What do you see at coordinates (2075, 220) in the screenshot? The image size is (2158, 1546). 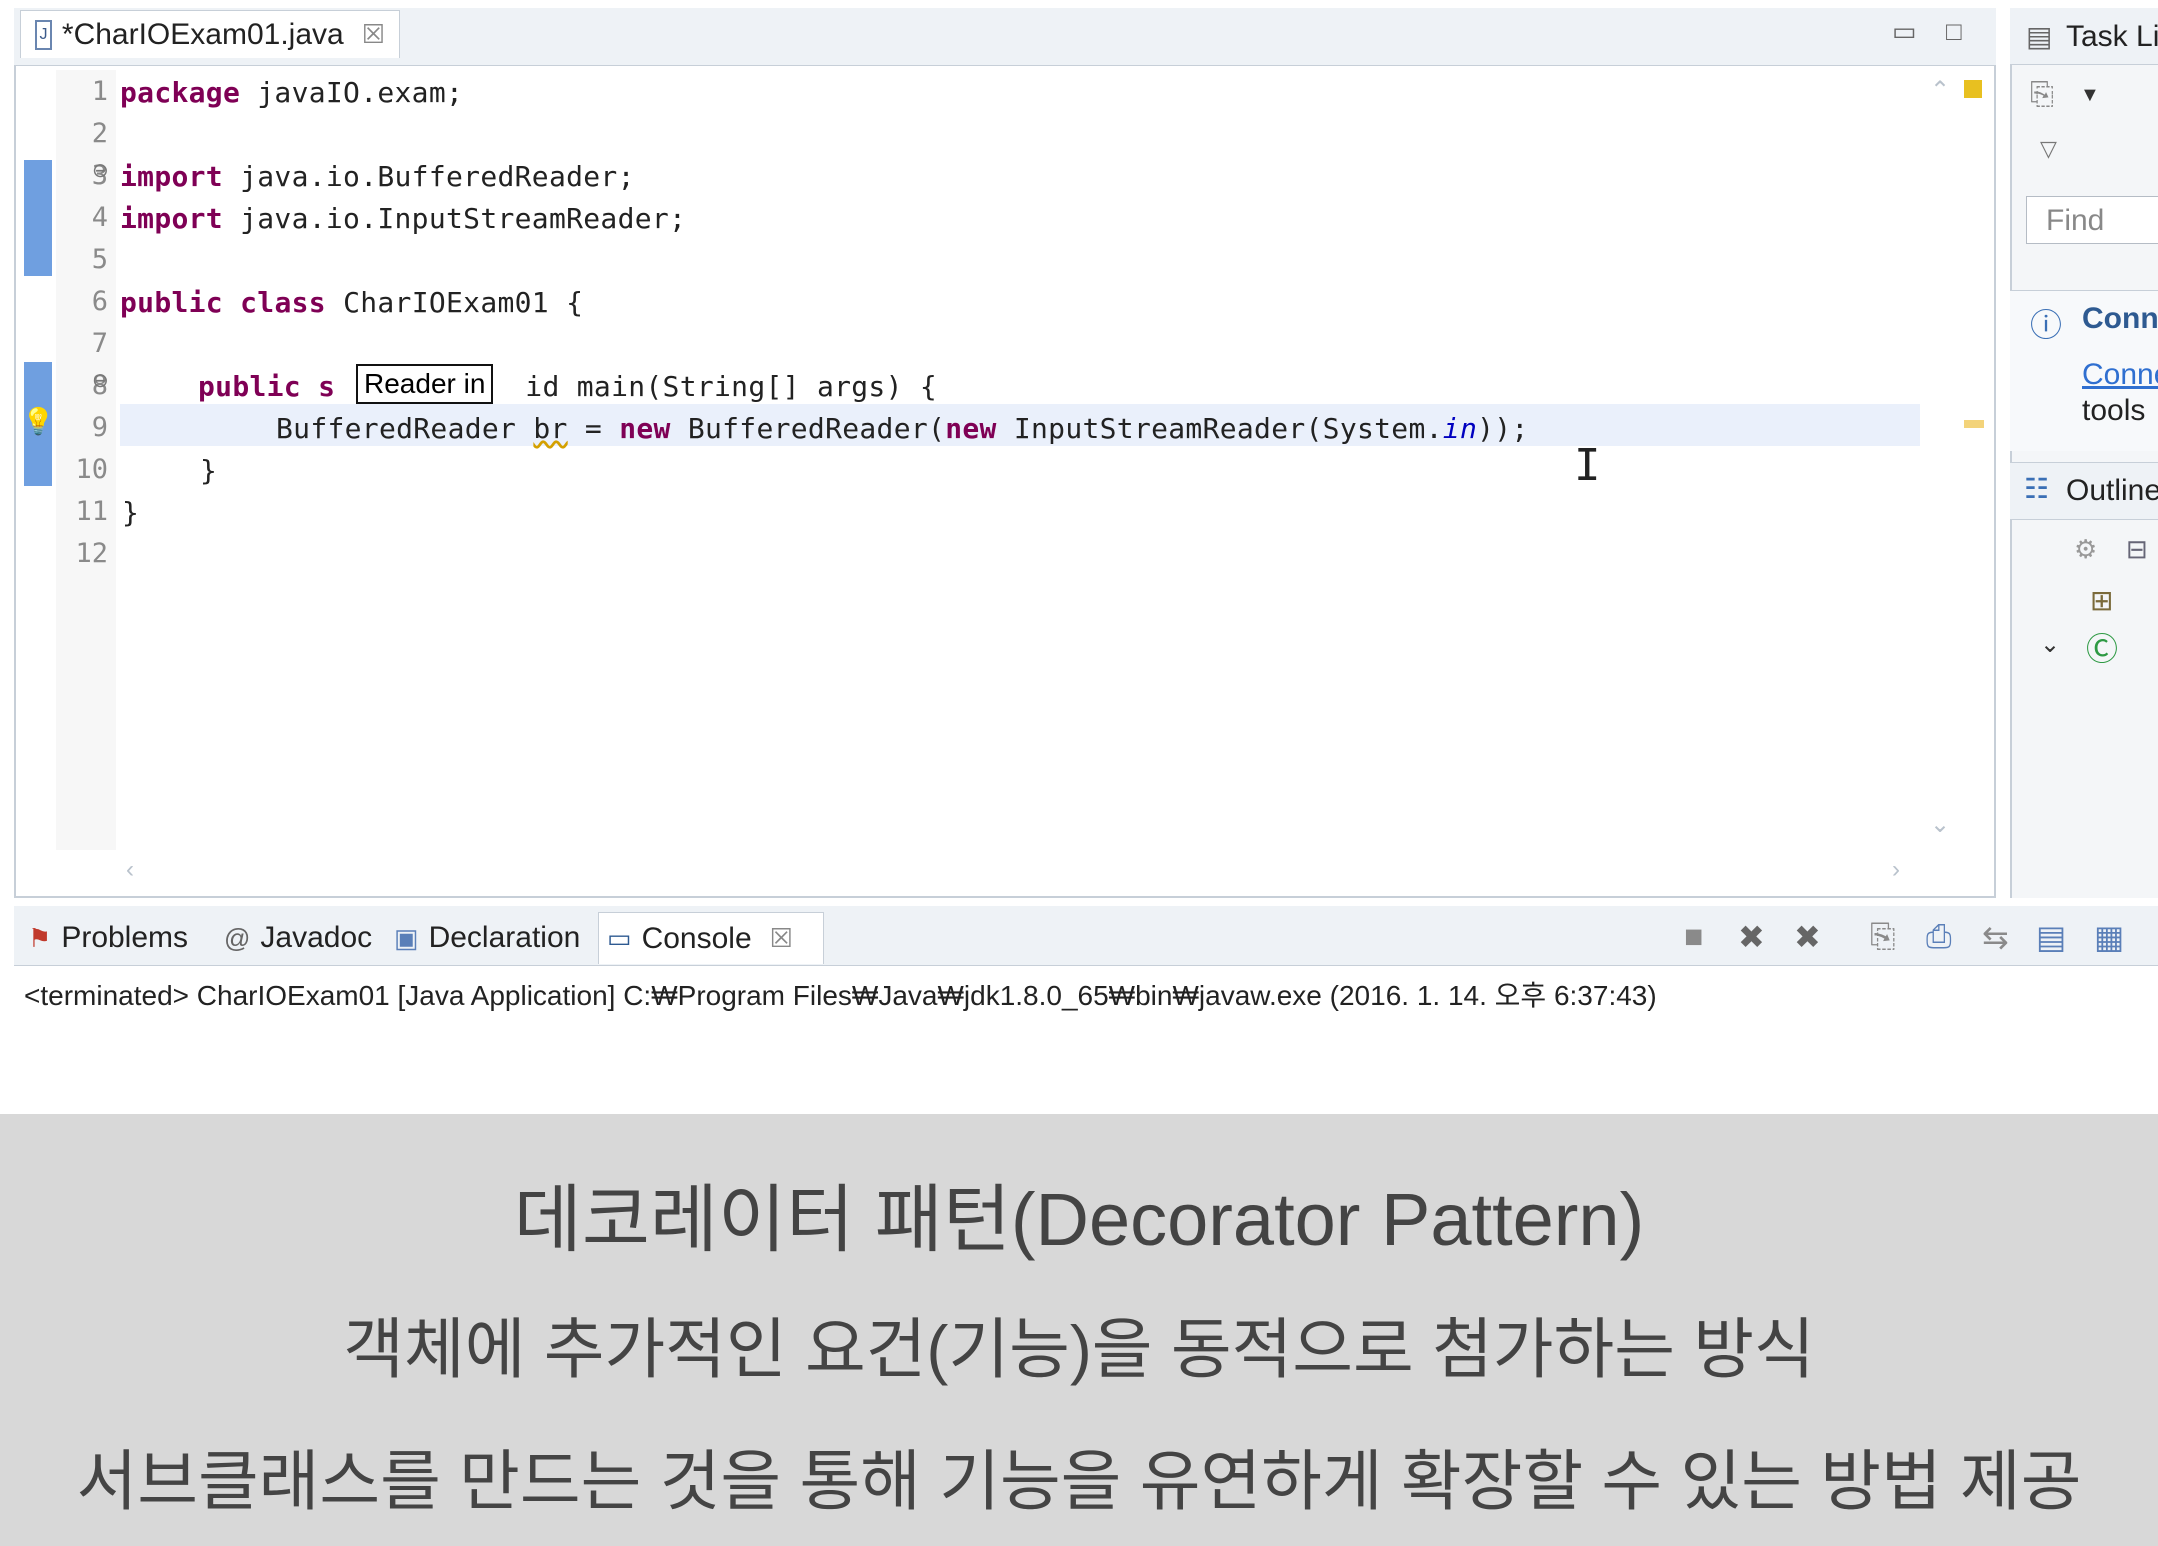 I see `find-placeholder: Find` at bounding box center [2075, 220].